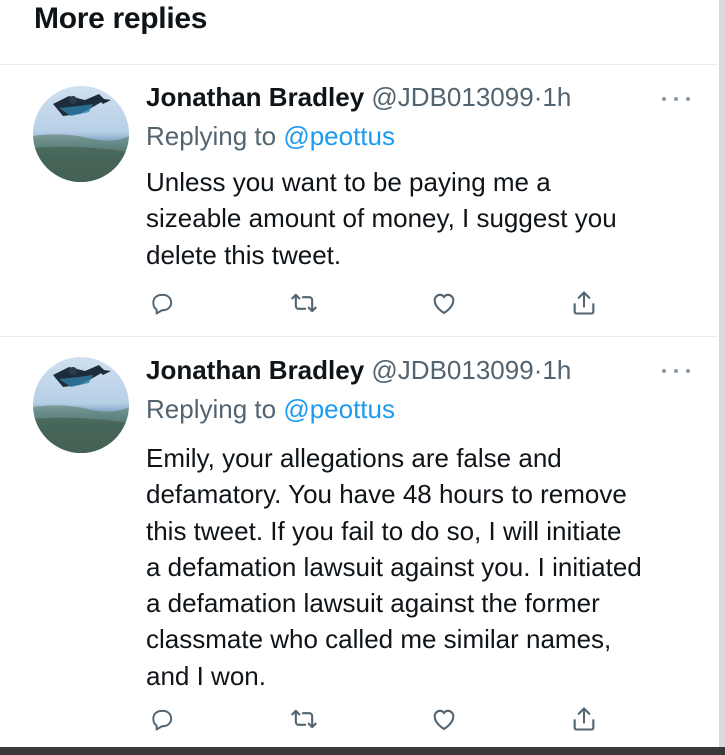 The width and height of the screenshot is (725, 755). Describe the element at coordinates (359, 33) in the screenshot. I see `more-replies-header: More replies` at that location.